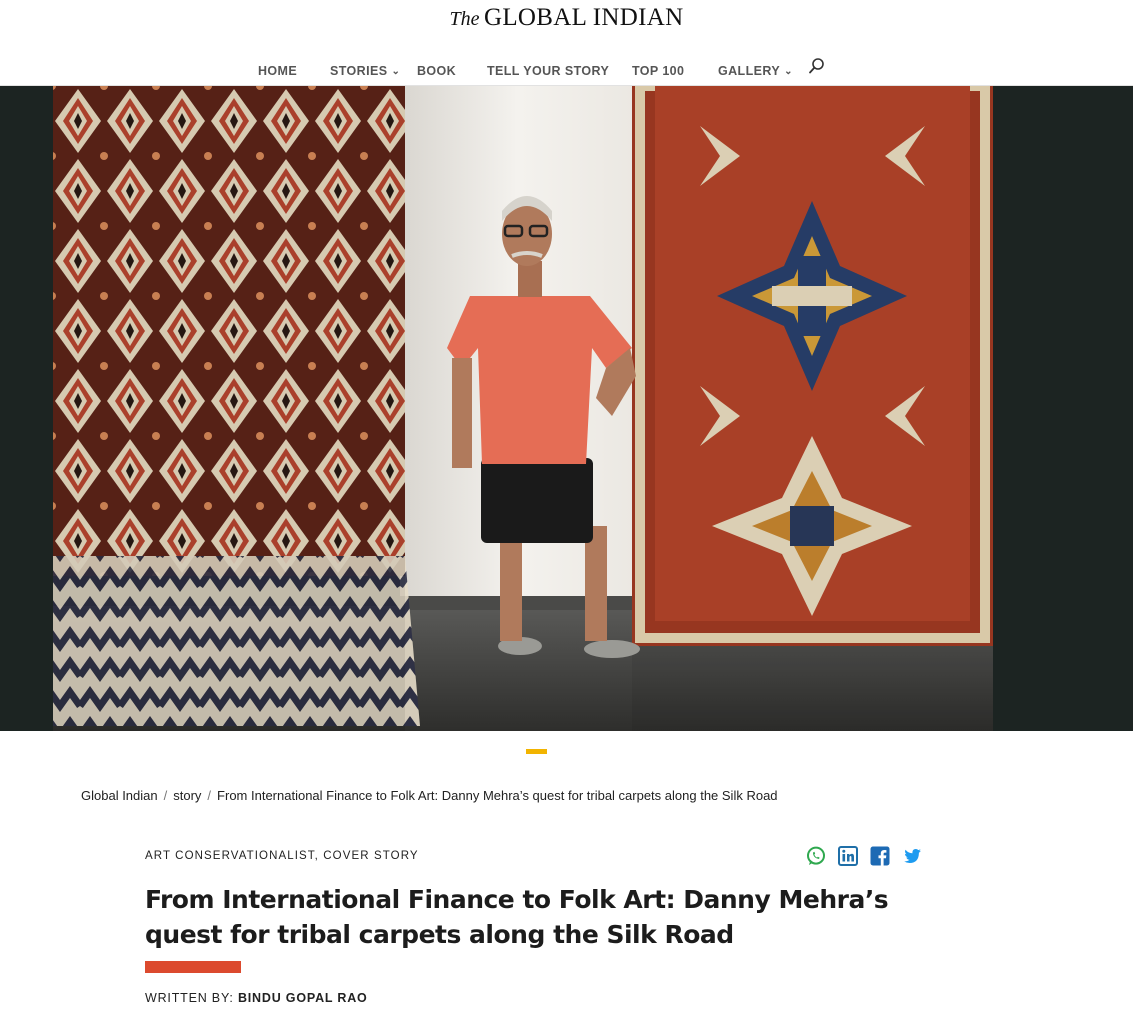 This screenshot has height=1020, width=1133. Describe the element at coordinates (912, 856) in the screenshot. I see `twitter-icon` at that location.